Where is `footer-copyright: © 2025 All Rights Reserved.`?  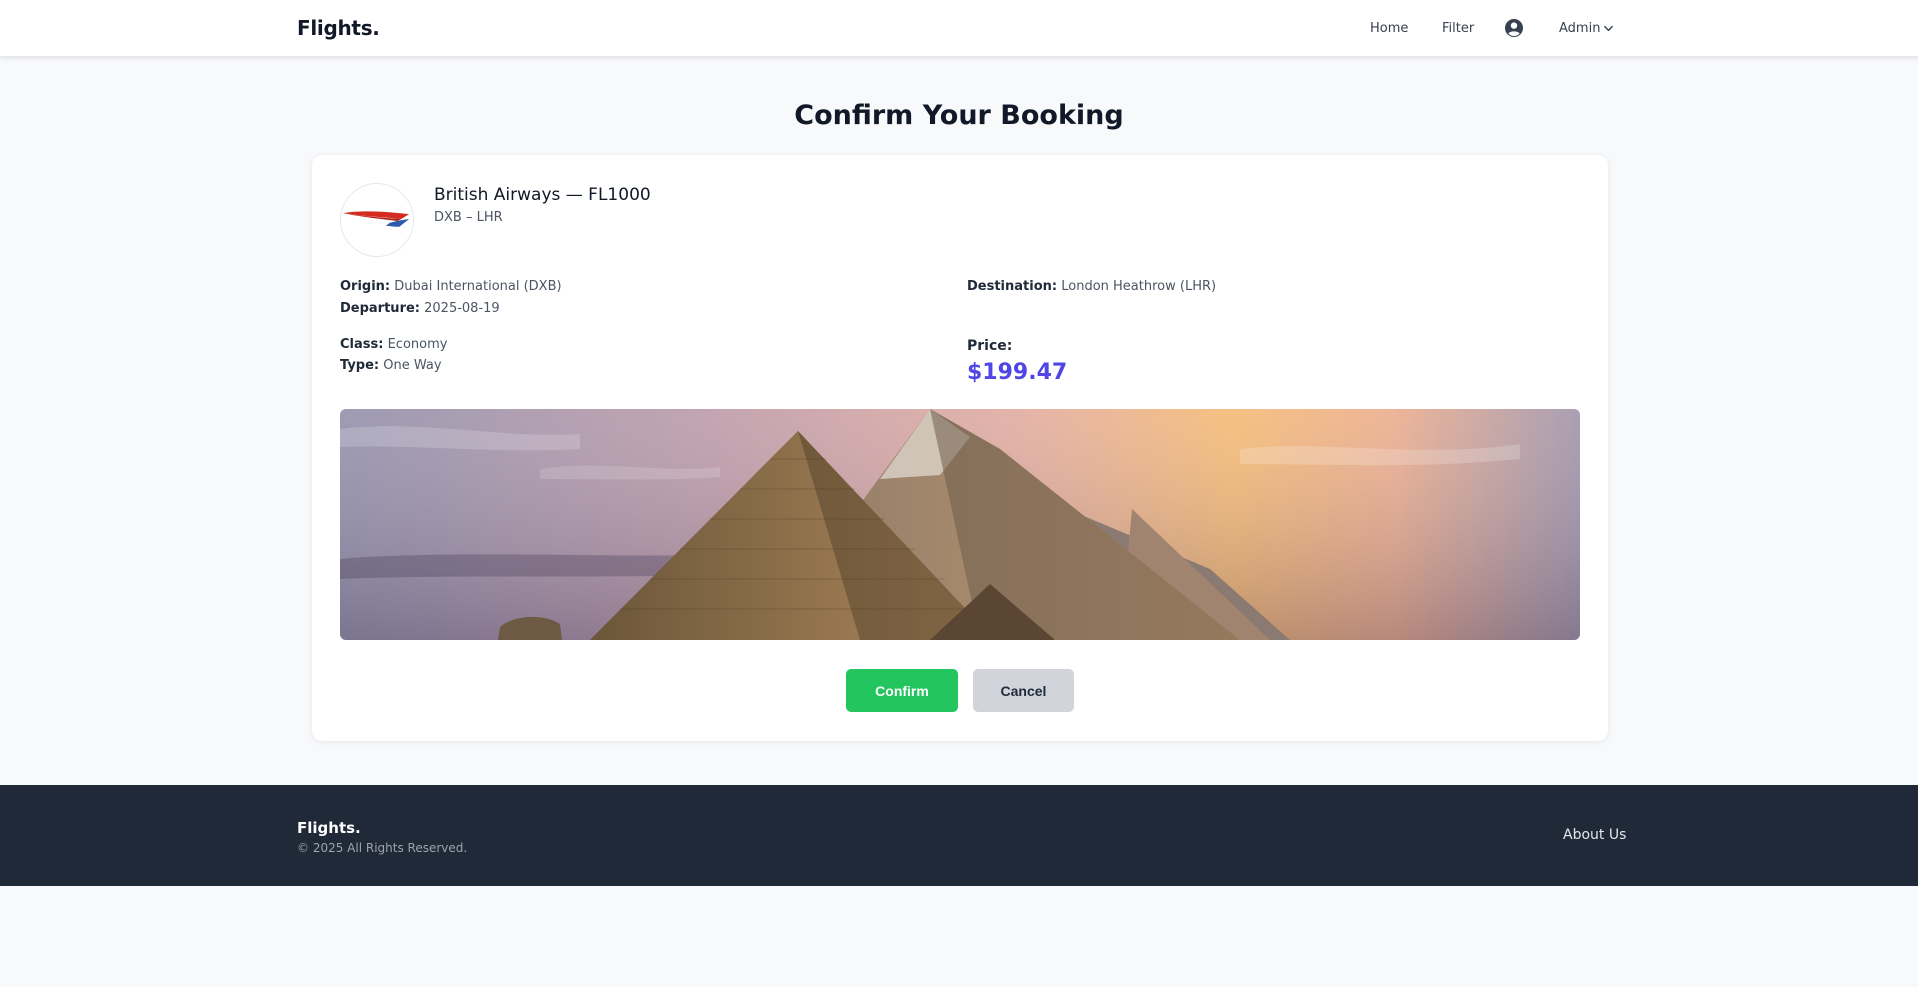 footer-copyright: © 2025 All Rights Reserved. is located at coordinates (382, 848).